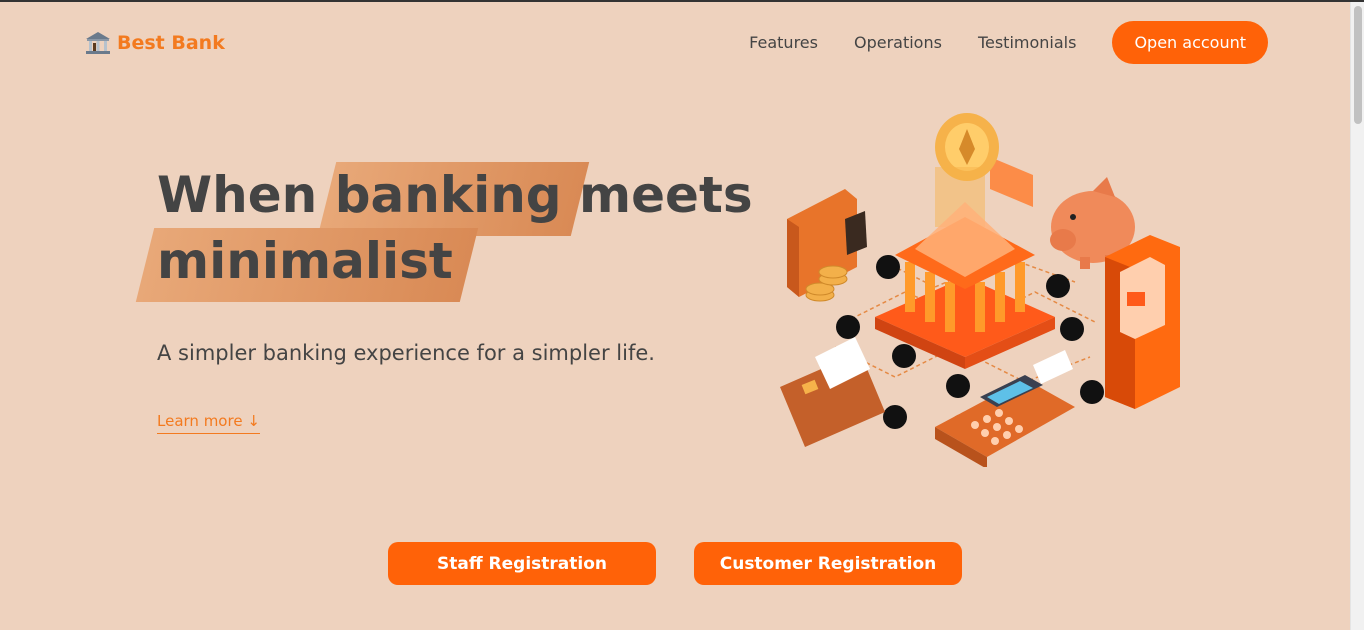  What do you see at coordinates (208, 423) in the screenshot?
I see `learn-more-link: Learn more ↓` at bounding box center [208, 423].